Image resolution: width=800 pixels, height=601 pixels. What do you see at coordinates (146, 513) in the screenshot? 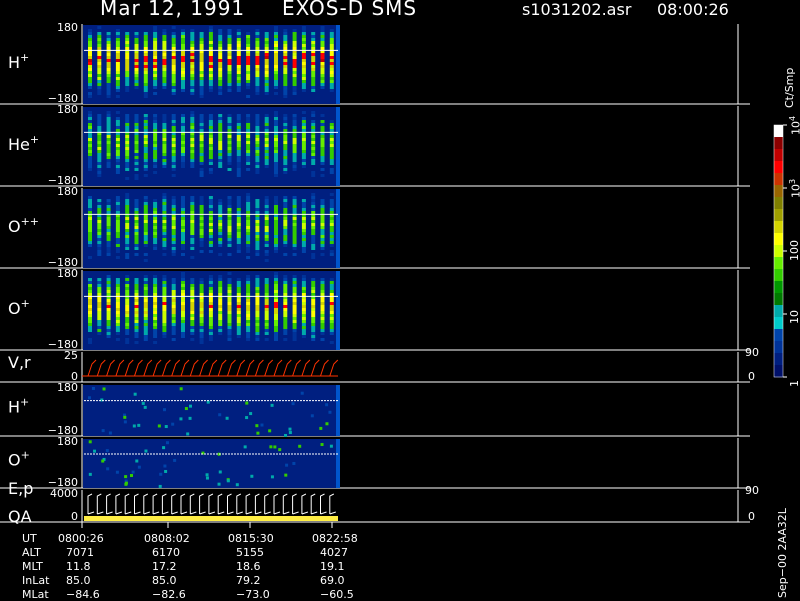
I see `panel-ep-tick` at bounding box center [146, 513].